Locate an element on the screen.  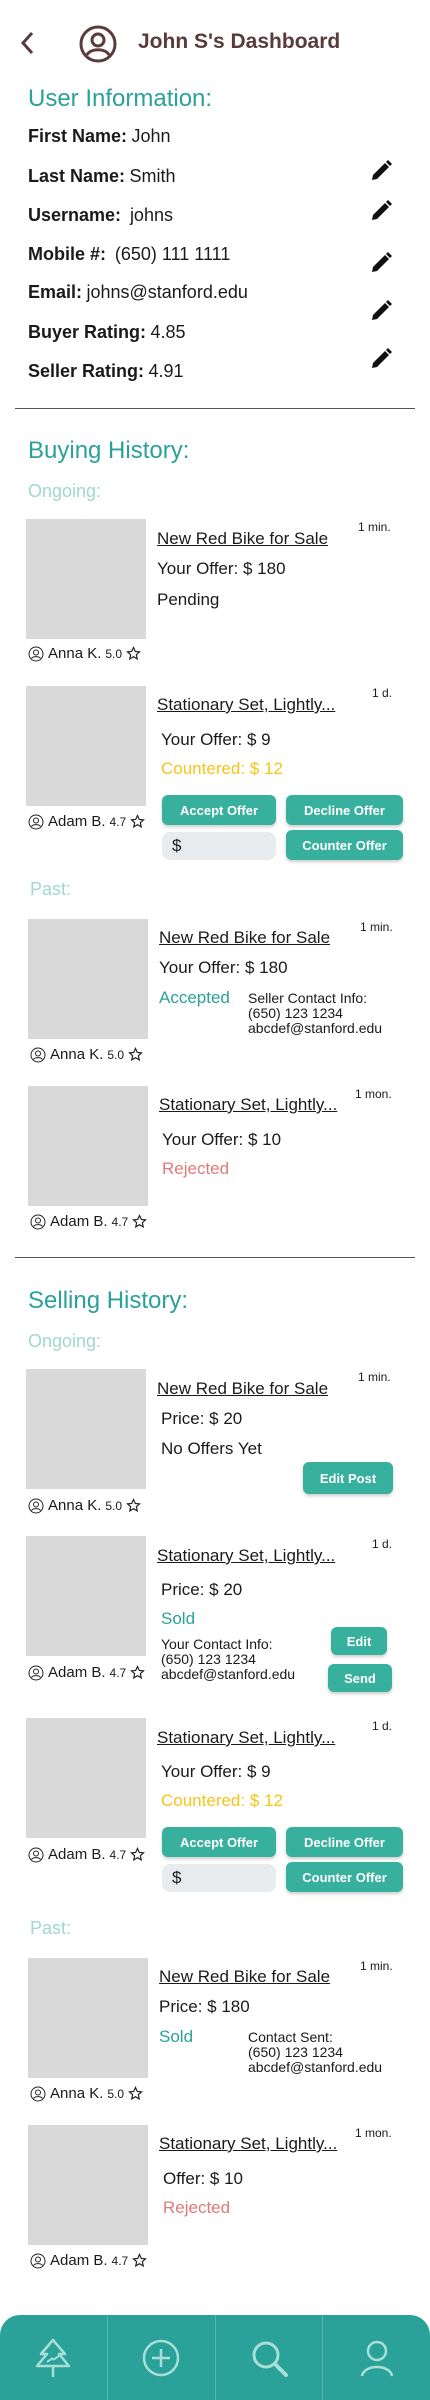
sold-status: Sold is located at coordinates (176, 2036).